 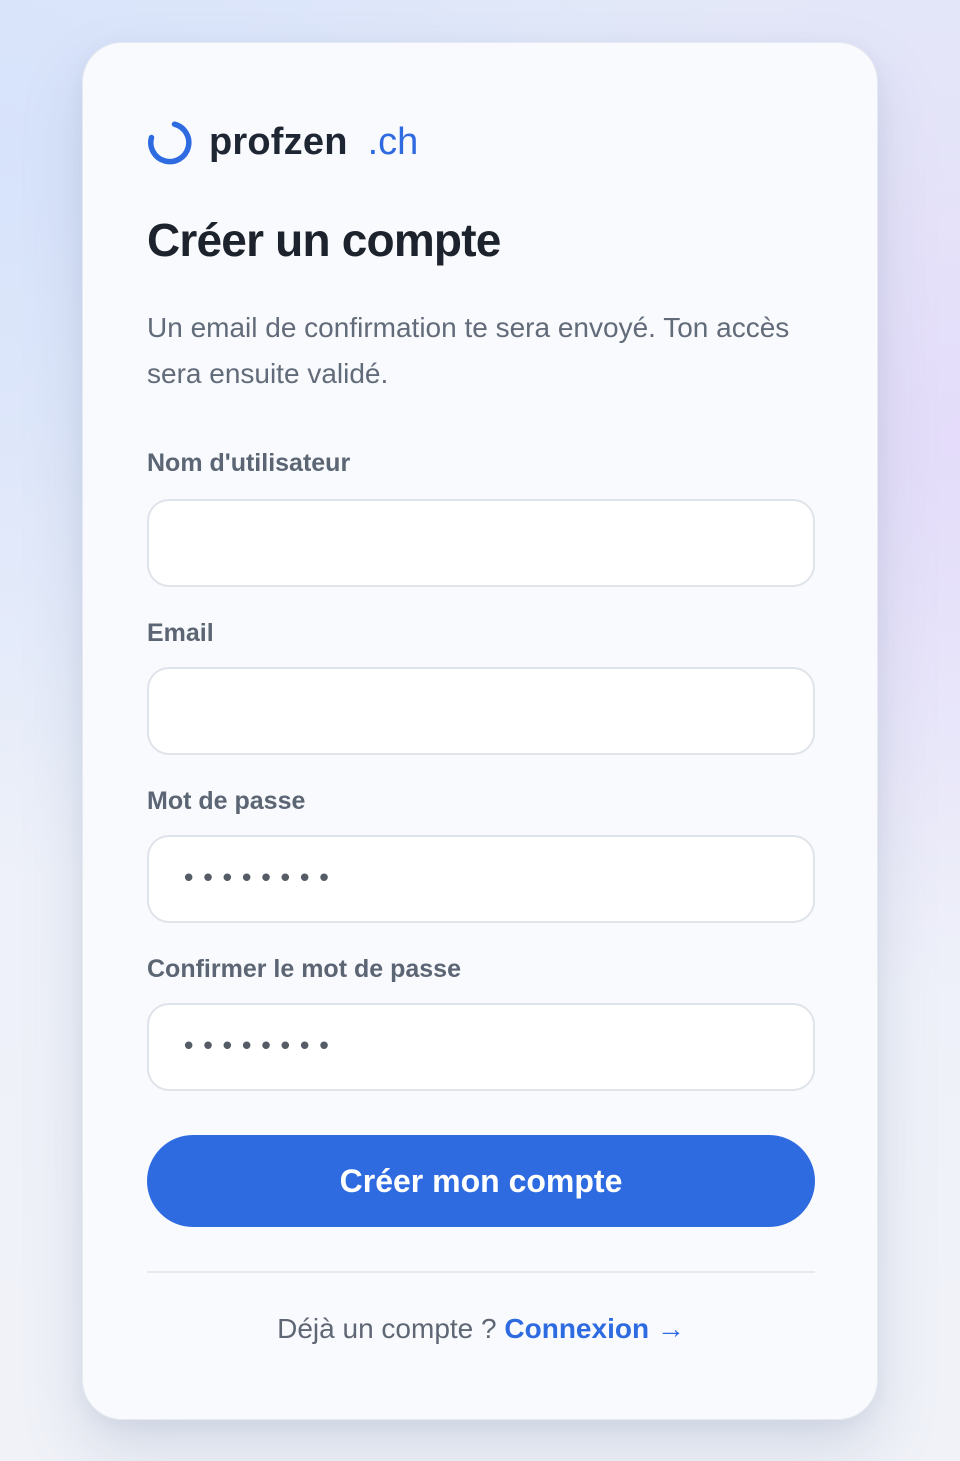 What do you see at coordinates (481, 1272) in the screenshot?
I see `divider` at bounding box center [481, 1272].